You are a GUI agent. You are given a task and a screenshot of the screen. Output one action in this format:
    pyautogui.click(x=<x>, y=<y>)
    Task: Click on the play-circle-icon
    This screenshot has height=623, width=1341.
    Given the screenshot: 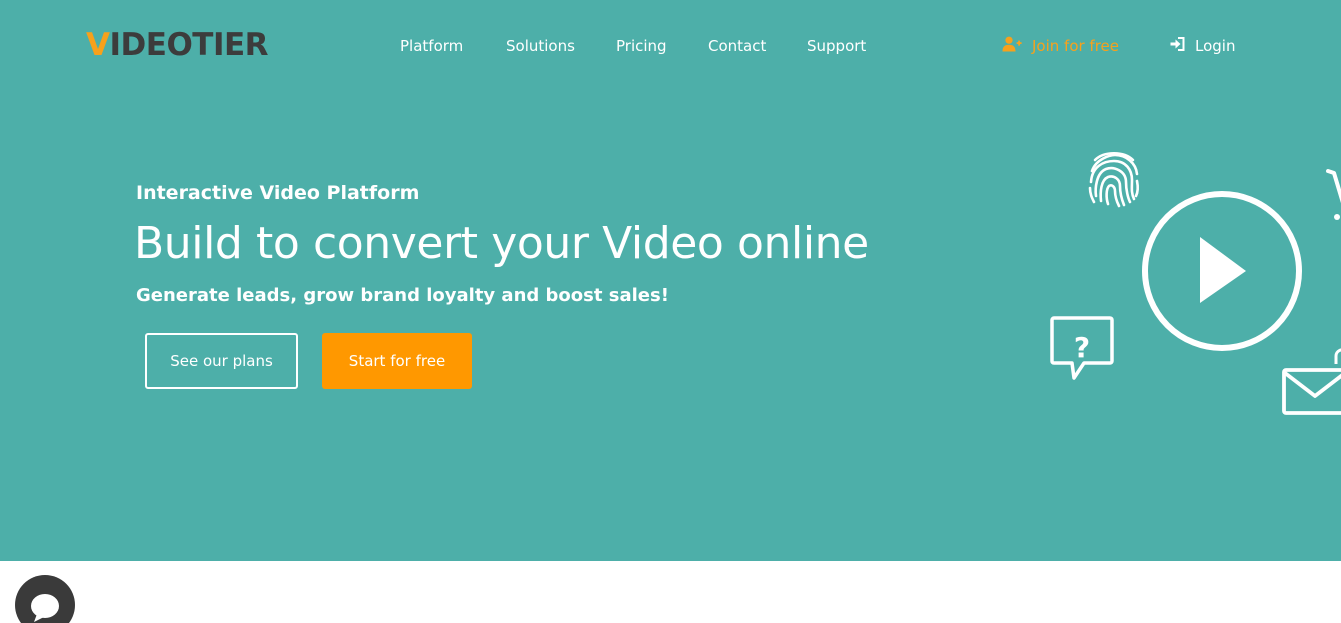 What is the action you would take?
    pyautogui.click(x=1222, y=271)
    